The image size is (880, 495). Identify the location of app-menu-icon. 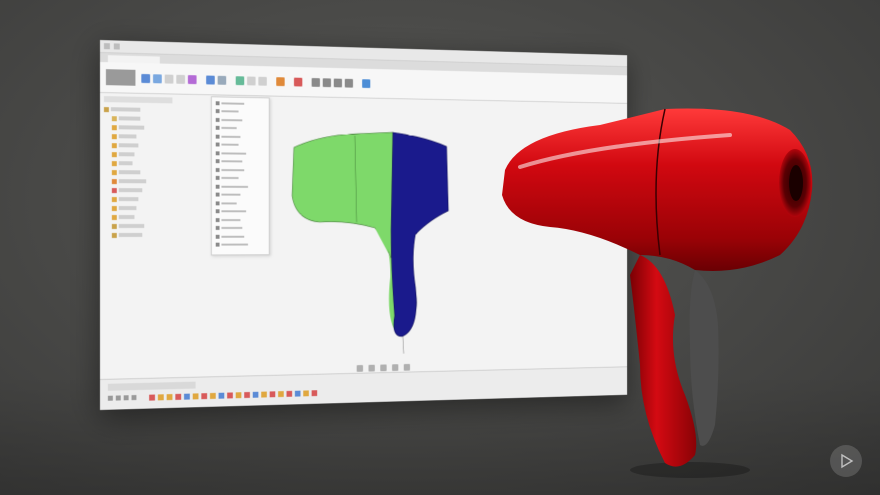
(106, 46).